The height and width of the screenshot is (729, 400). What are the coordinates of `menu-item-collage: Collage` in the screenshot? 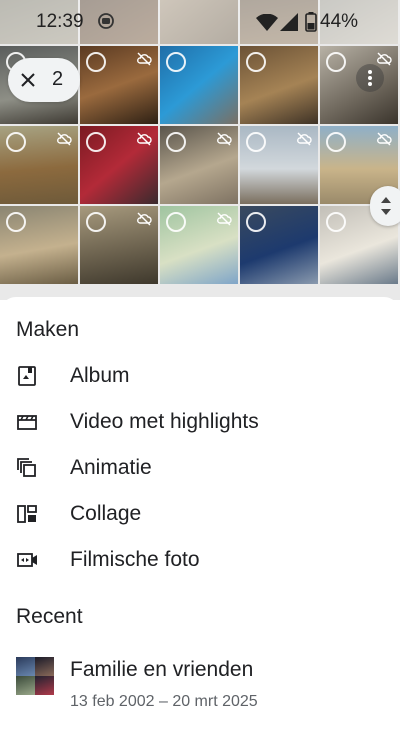 It's located at (200, 514).